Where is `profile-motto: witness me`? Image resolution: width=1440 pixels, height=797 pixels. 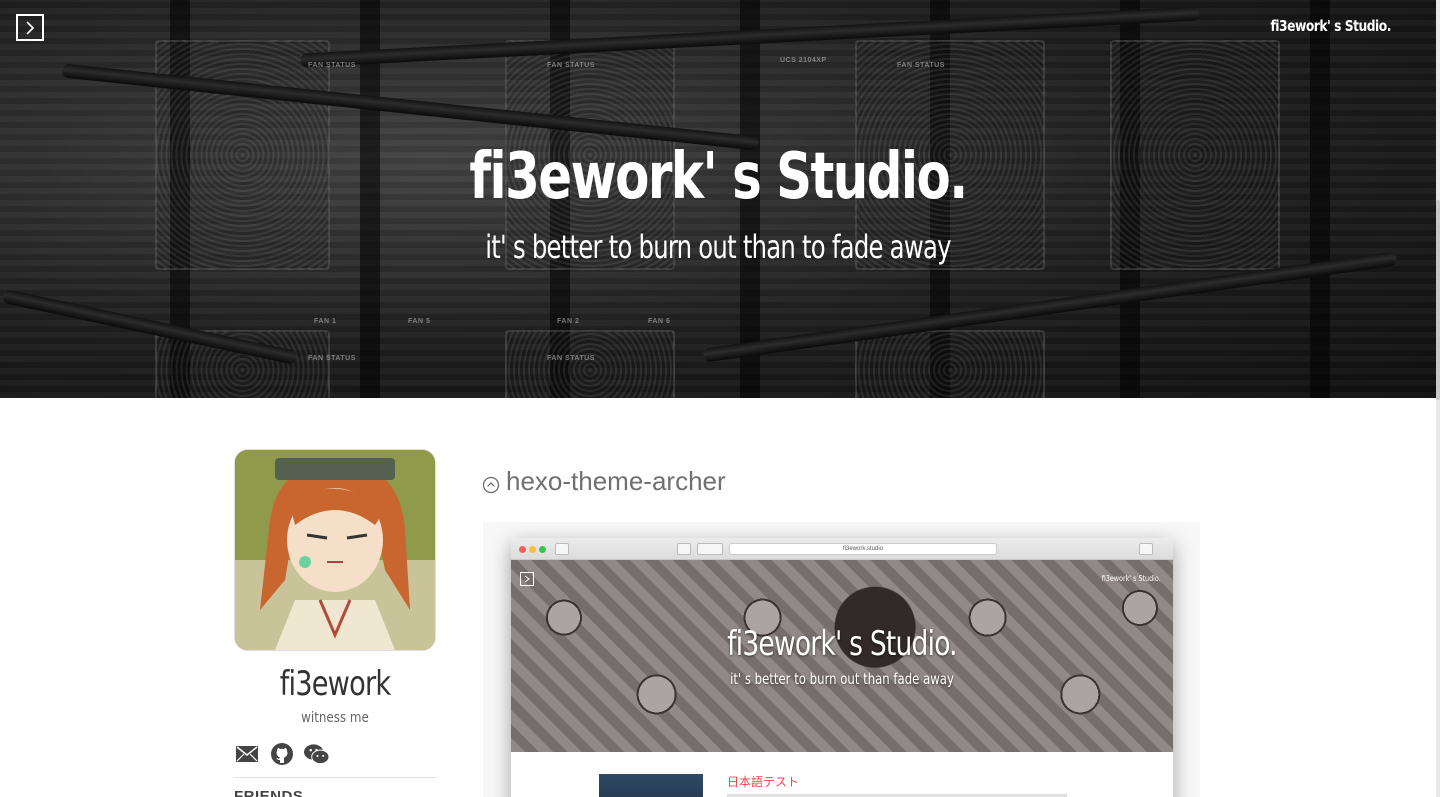 profile-motto: witness me is located at coordinates (335, 718).